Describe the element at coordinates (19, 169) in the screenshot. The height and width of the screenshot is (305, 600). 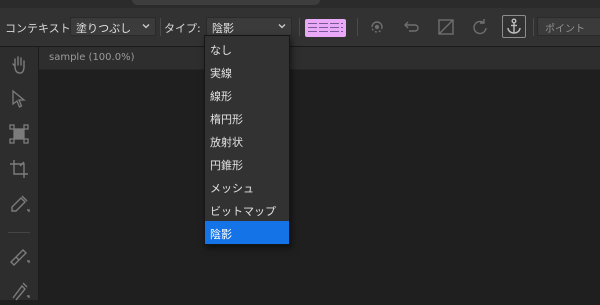
I see `crop-icon` at that location.